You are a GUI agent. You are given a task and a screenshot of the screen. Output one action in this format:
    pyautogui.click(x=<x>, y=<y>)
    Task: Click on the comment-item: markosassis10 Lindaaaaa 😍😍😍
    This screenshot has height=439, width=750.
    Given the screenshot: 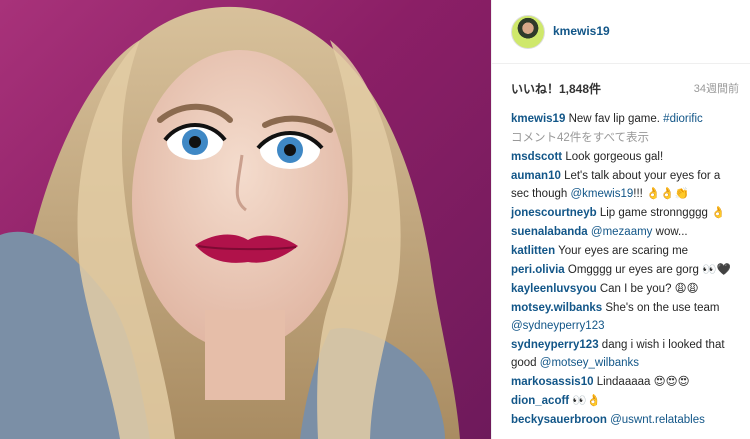 What is the action you would take?
    pyautogui.click(x=625, y=382)
    